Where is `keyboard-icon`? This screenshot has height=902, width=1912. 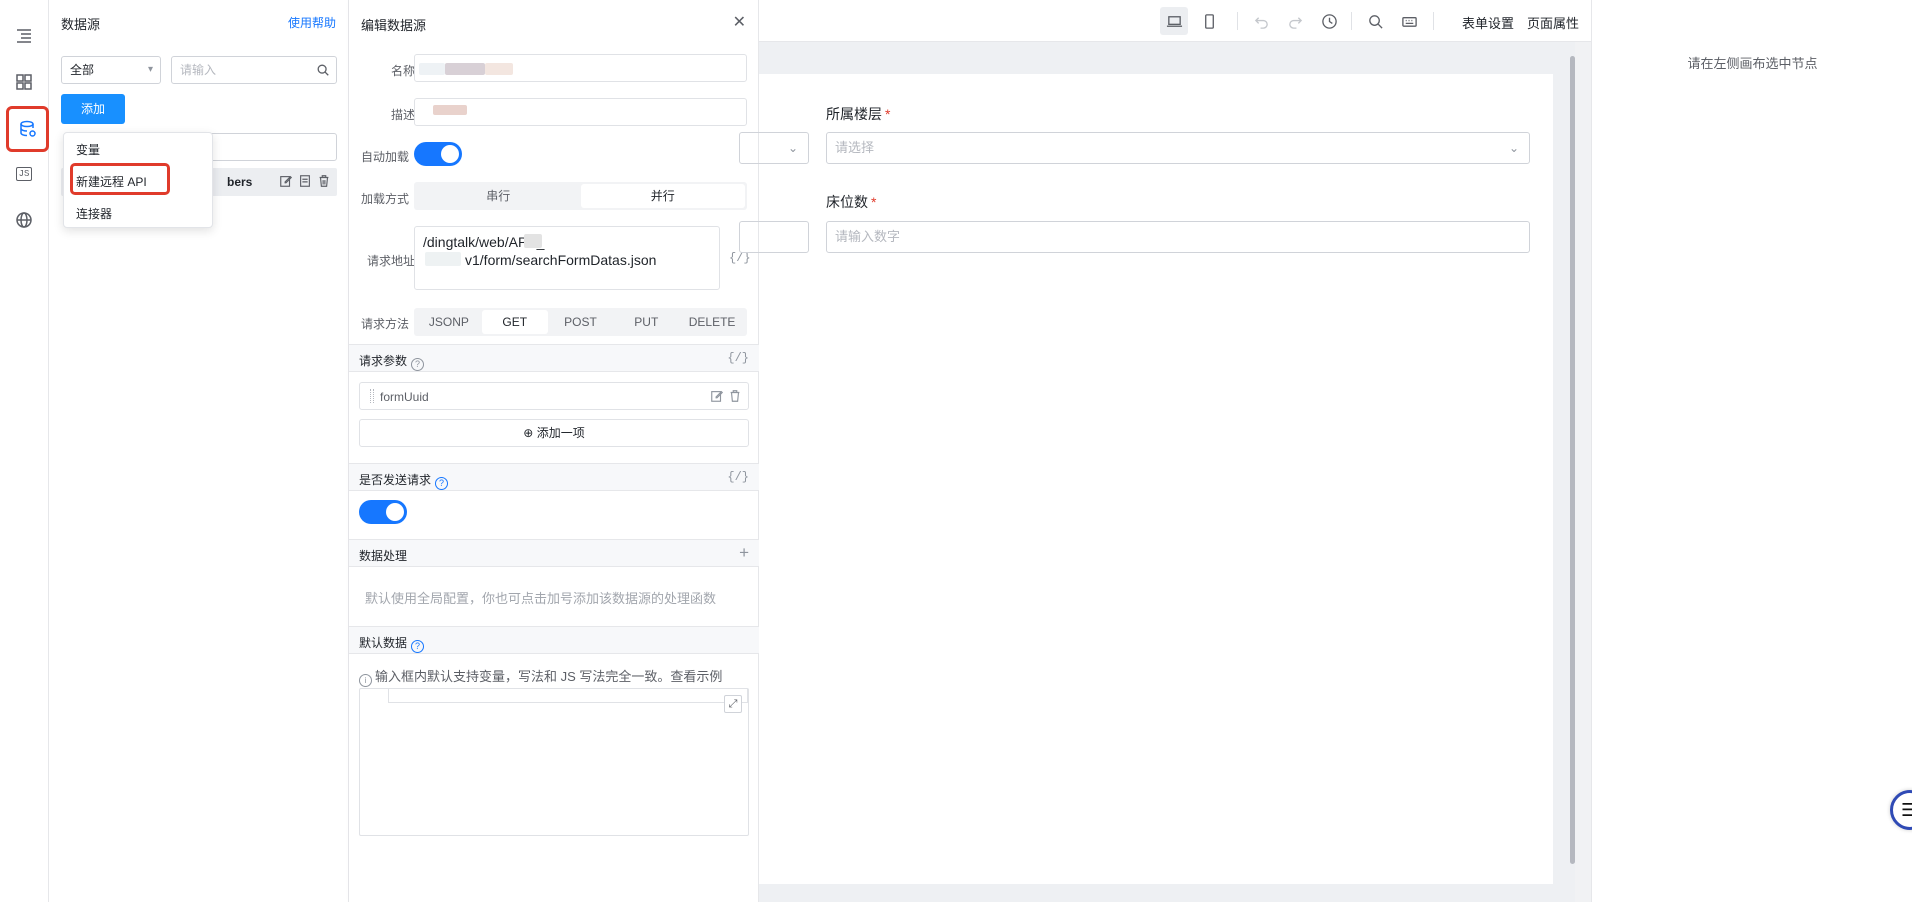 keyboard-icon is located at coordinates (1409, 21).